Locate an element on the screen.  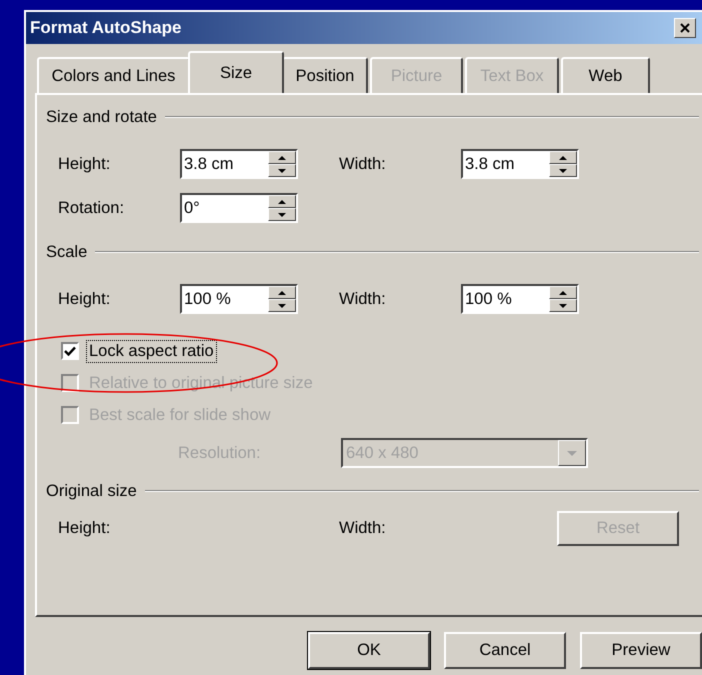
close-button is located at coordinates (685, 28).